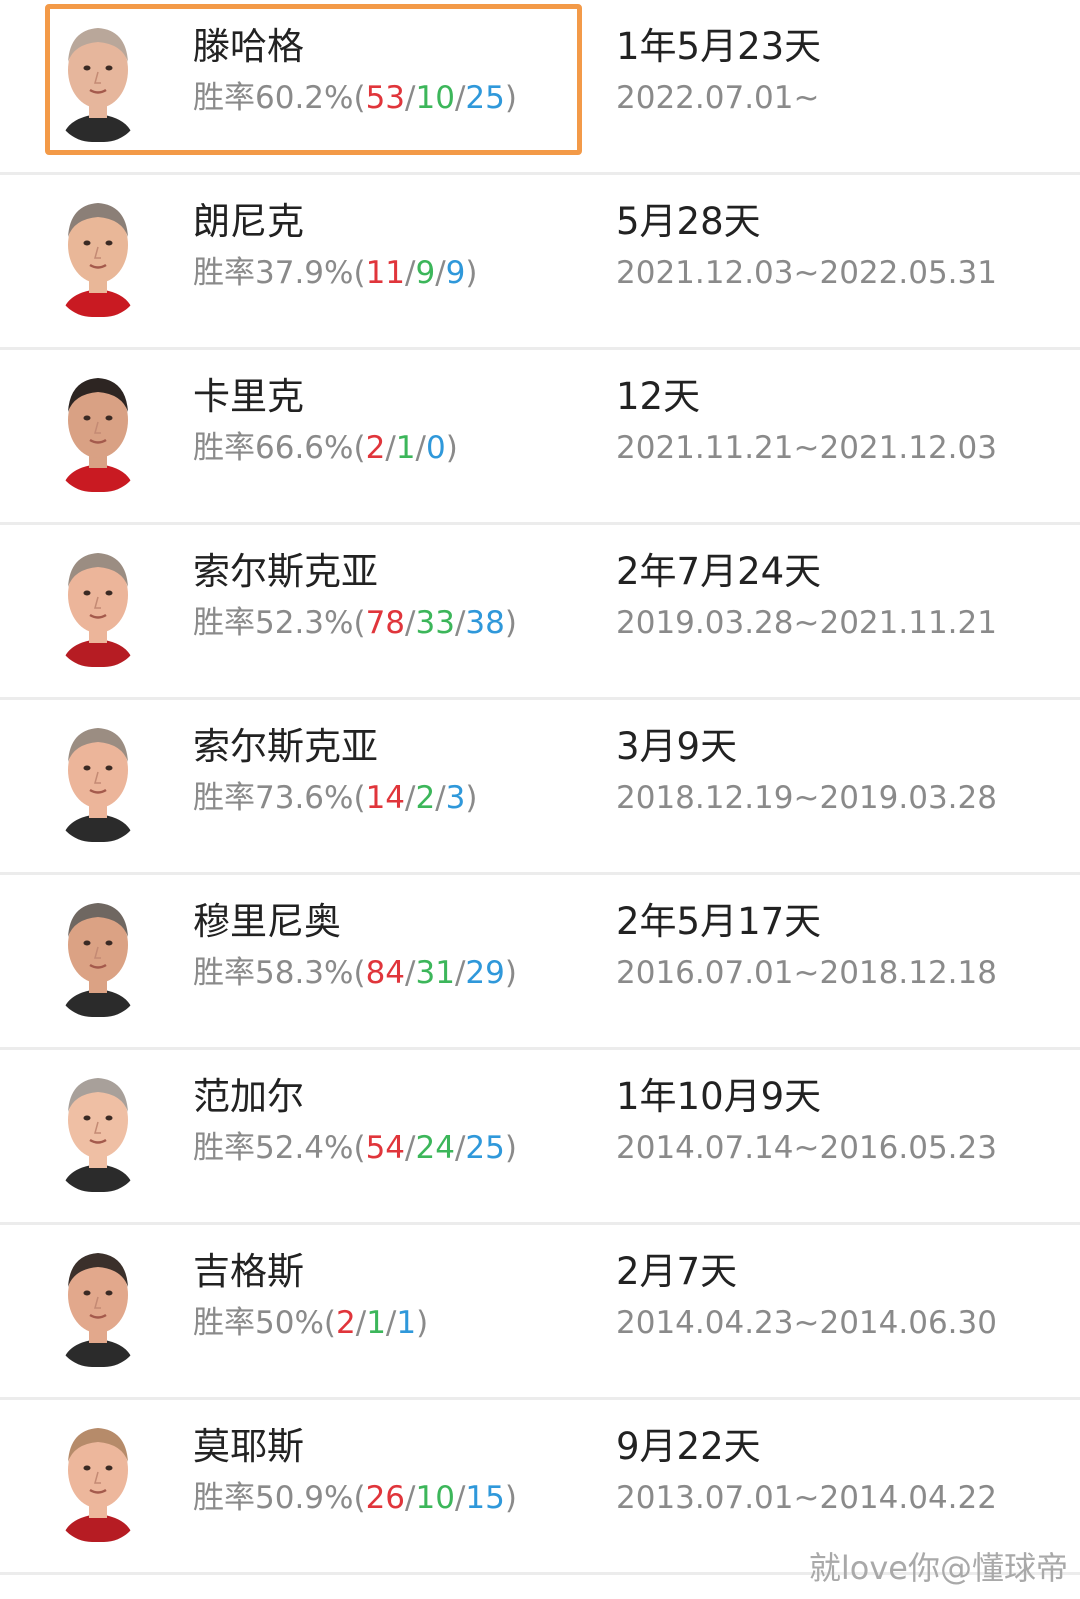 The image size is (1080, 1599). I want to click on win-rate-stats: 胜率50%(2/1/1), so click(310, 1323).